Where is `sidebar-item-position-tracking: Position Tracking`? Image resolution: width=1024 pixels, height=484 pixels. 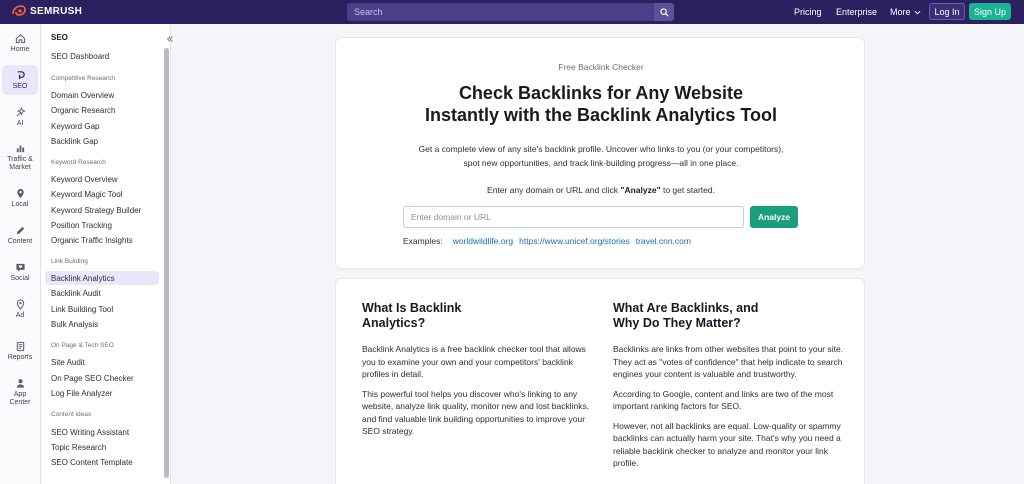 sidebar-item-position-tracking: Position Tracking is located at coordinates (81, 225).